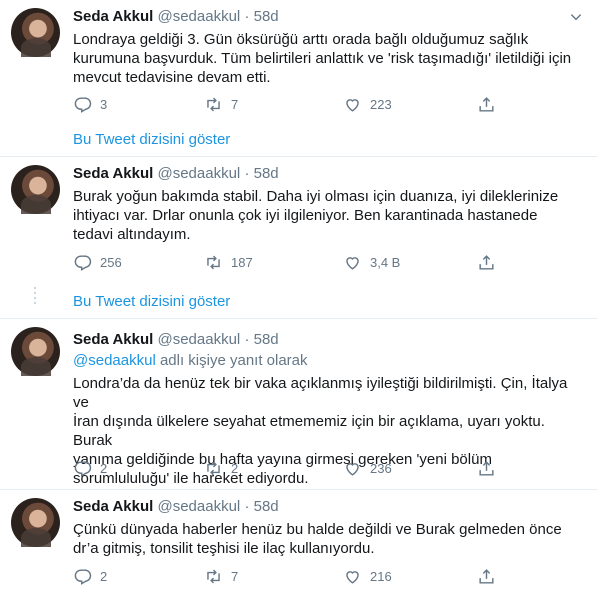 The height and width of the screenshot is (594, 597). What do you see at coordinates (381, 468) in the screenshot?
I see `like-count: 236` at bounding box center [381, 468].